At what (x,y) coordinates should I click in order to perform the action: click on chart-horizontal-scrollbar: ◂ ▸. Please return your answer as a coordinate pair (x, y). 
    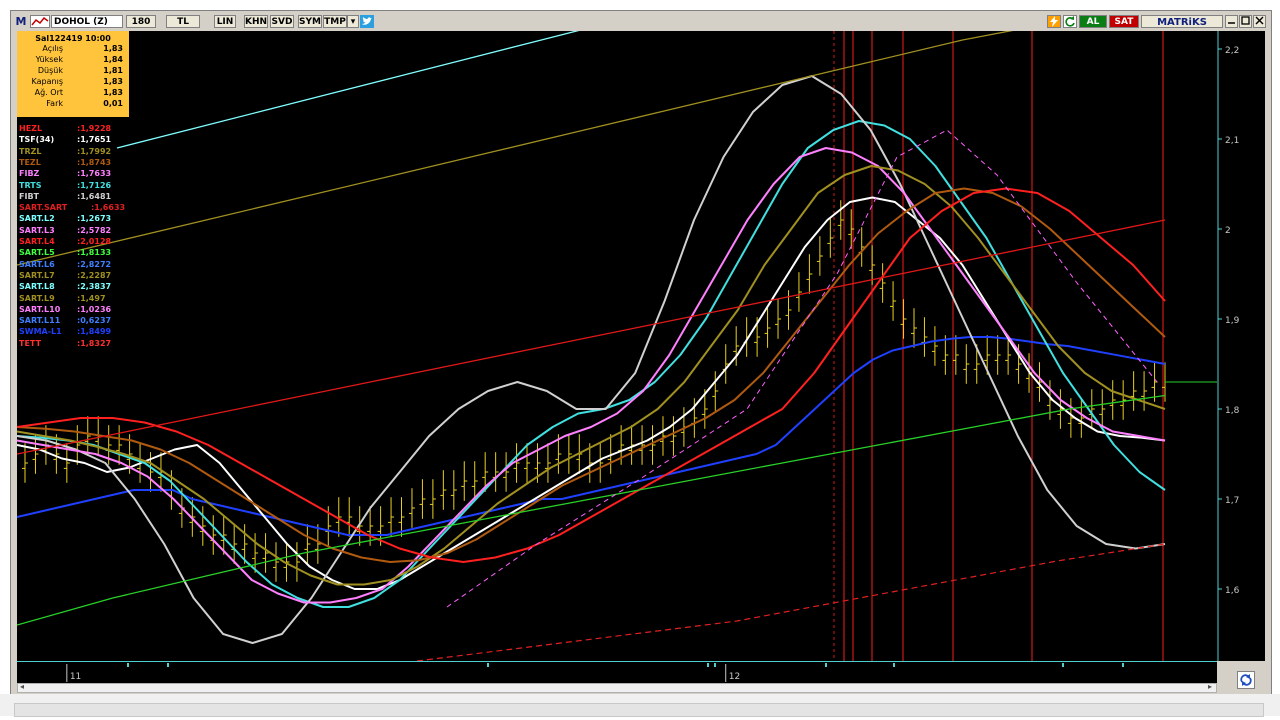
    Looking at the image, I should click on (617, 687).